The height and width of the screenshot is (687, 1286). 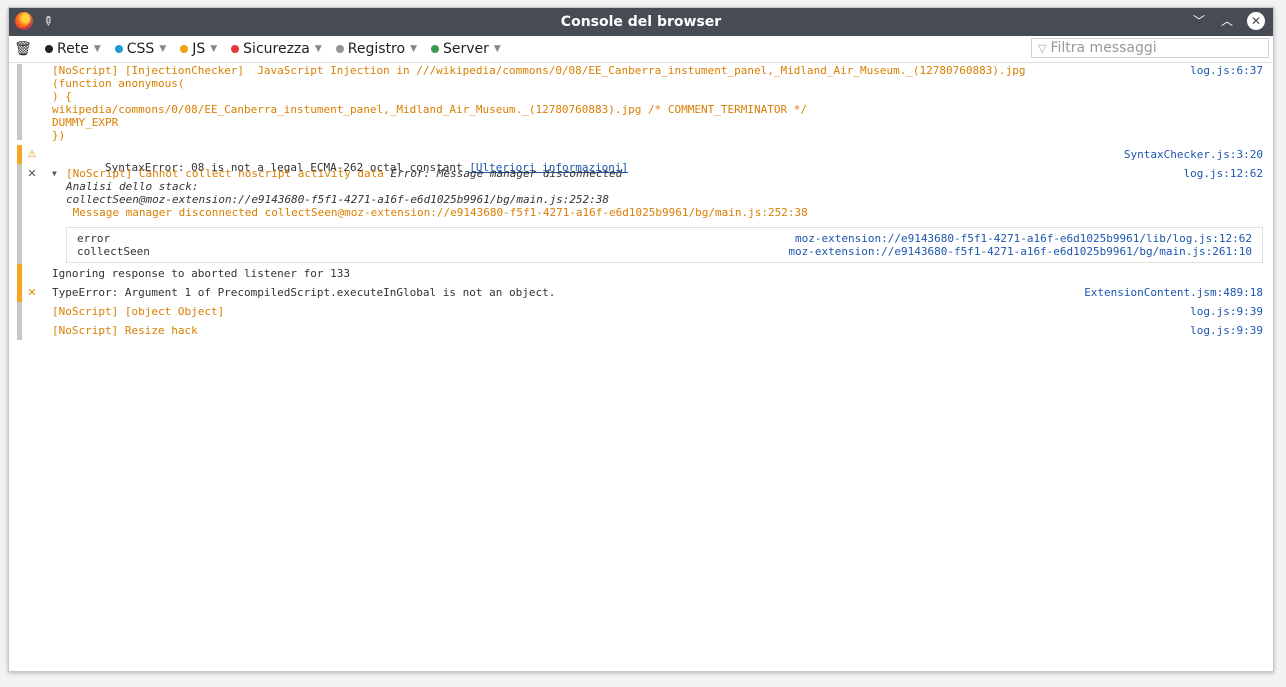 I want to click on security-dot-icon, so click(x=235, y=49).